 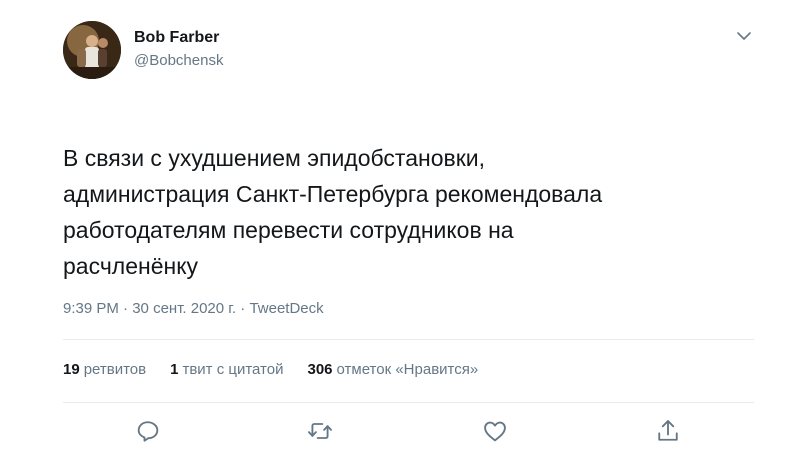 What do you see at coordinates (184, 308) in the screenshot?
I see `tweet-date: 30 сент. 2020 г.` at bounding box center [184, 308].